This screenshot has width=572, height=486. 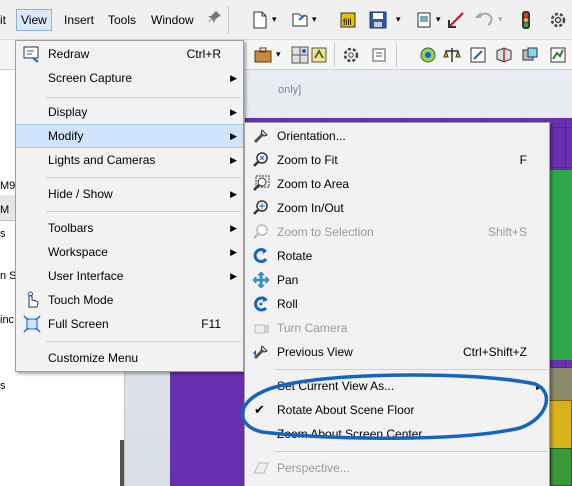 I want to click on previous-view-icon, so click(x=260, y=352).